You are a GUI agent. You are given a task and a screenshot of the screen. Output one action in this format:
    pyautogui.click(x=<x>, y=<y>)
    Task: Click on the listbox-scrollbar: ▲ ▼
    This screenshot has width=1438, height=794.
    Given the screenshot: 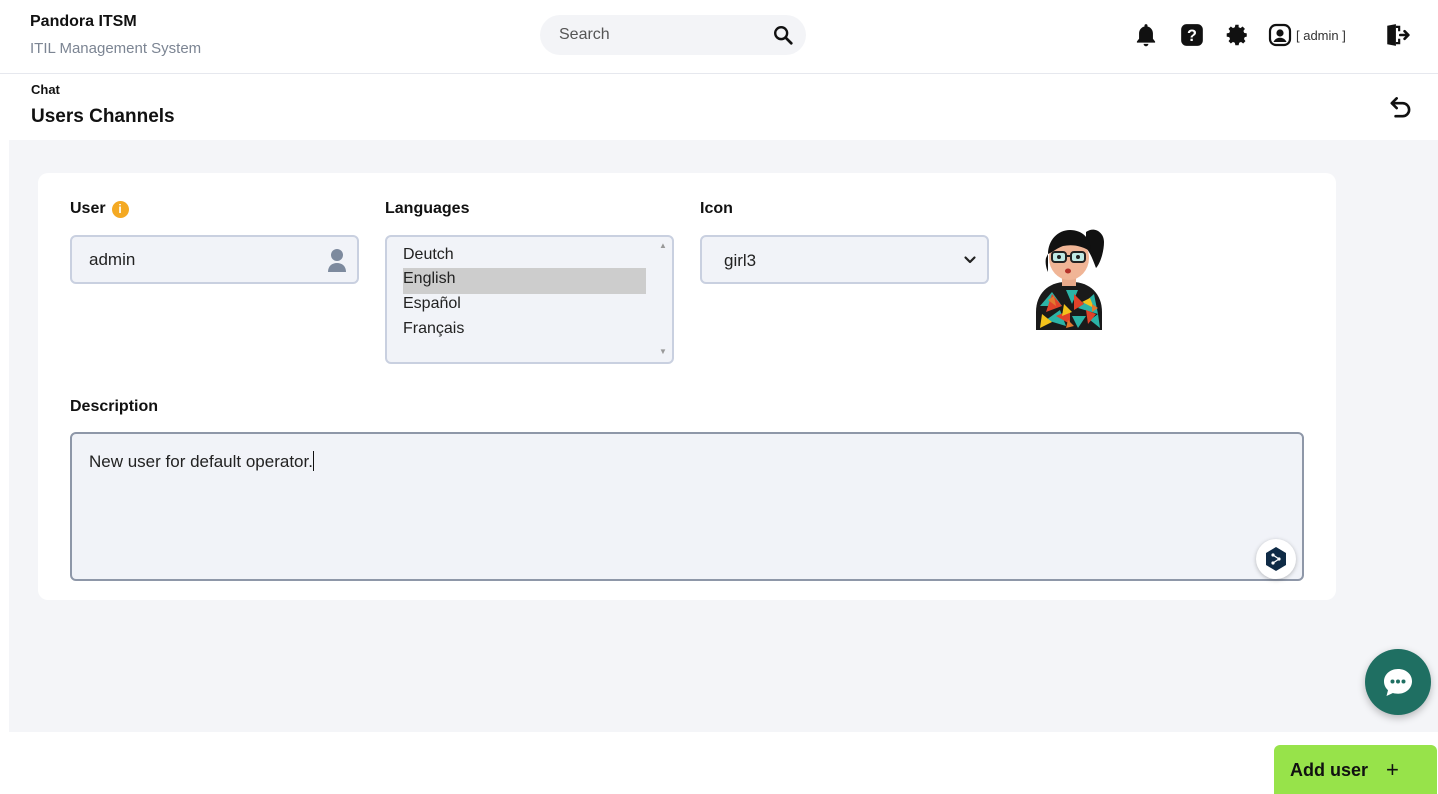 What is the action you would take?
    pyautogui.click(x=663, y=299)
    